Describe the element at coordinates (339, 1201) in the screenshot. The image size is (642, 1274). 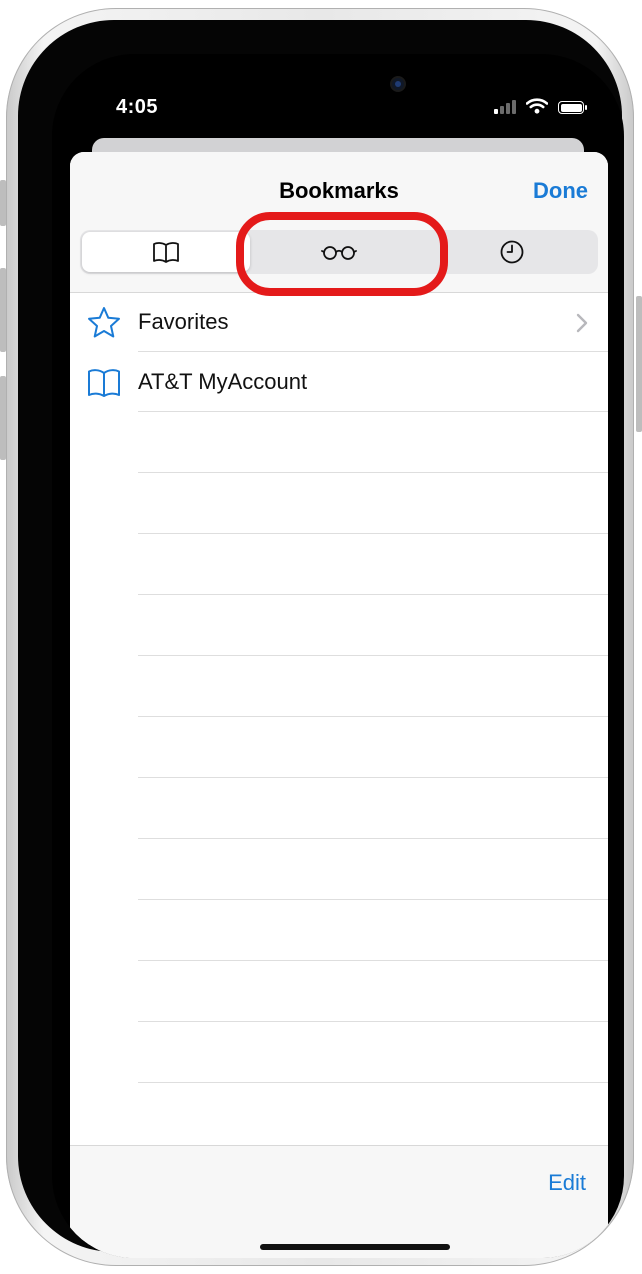
I see `bottom-toolbar: Edit` at that location.